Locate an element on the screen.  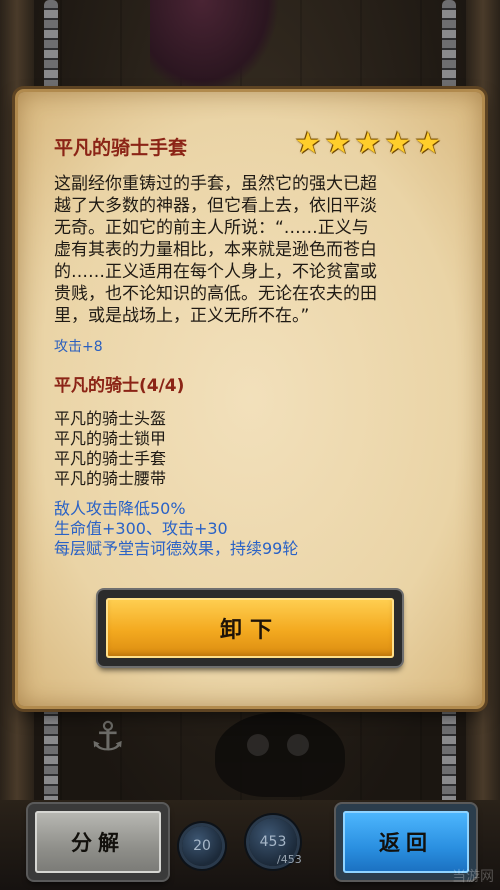
set-item: 平凡的骑士锁甲 is located at coordinates (110, 438).